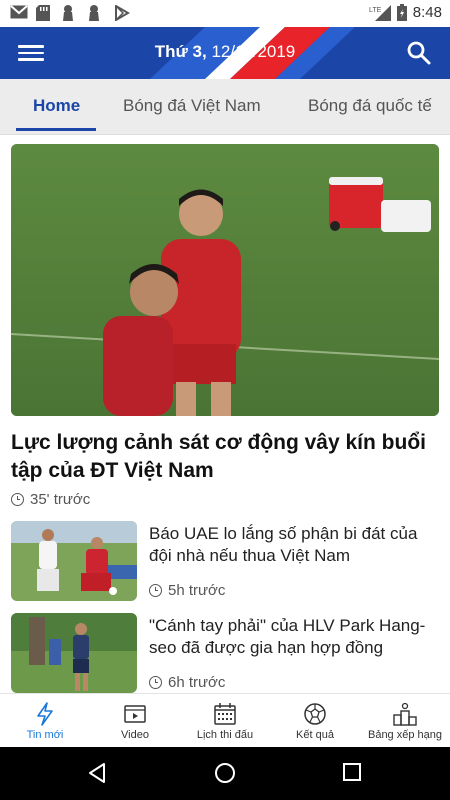 This screenshot has width=450, height=800. I want to click on header-date-value: 12/11/2019, so click(253, 51).